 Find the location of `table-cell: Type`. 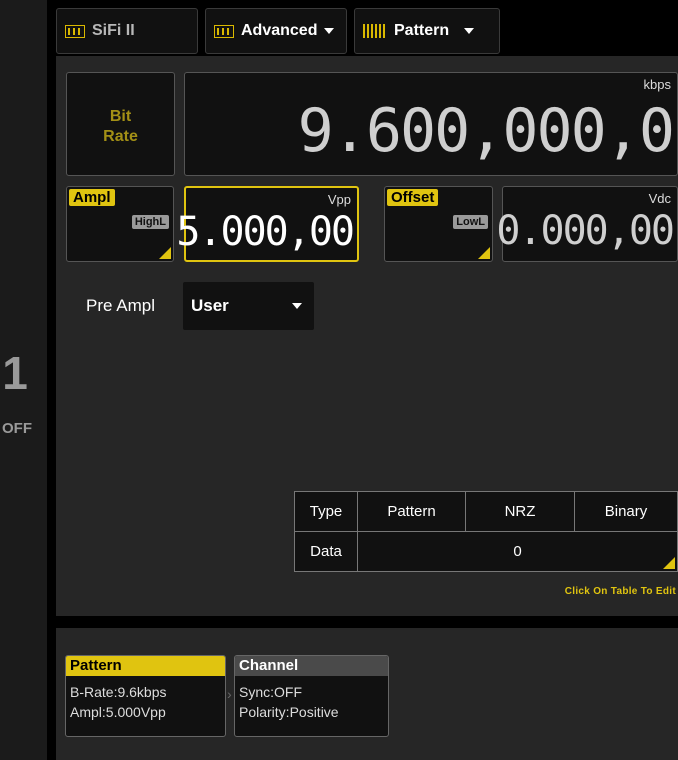

table-cell: Type is located at coordinates (326, 511).